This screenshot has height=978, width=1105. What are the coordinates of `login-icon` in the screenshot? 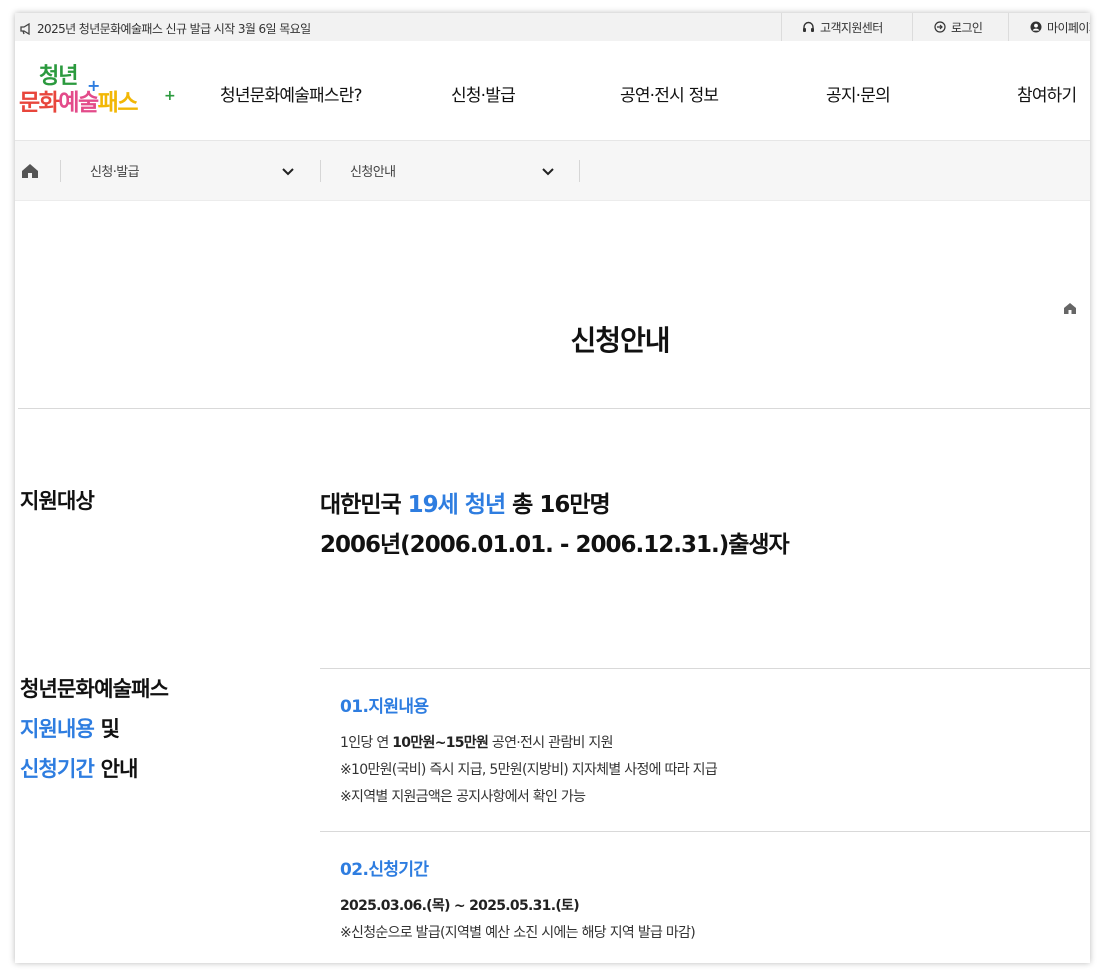 It's located at (940, 27).